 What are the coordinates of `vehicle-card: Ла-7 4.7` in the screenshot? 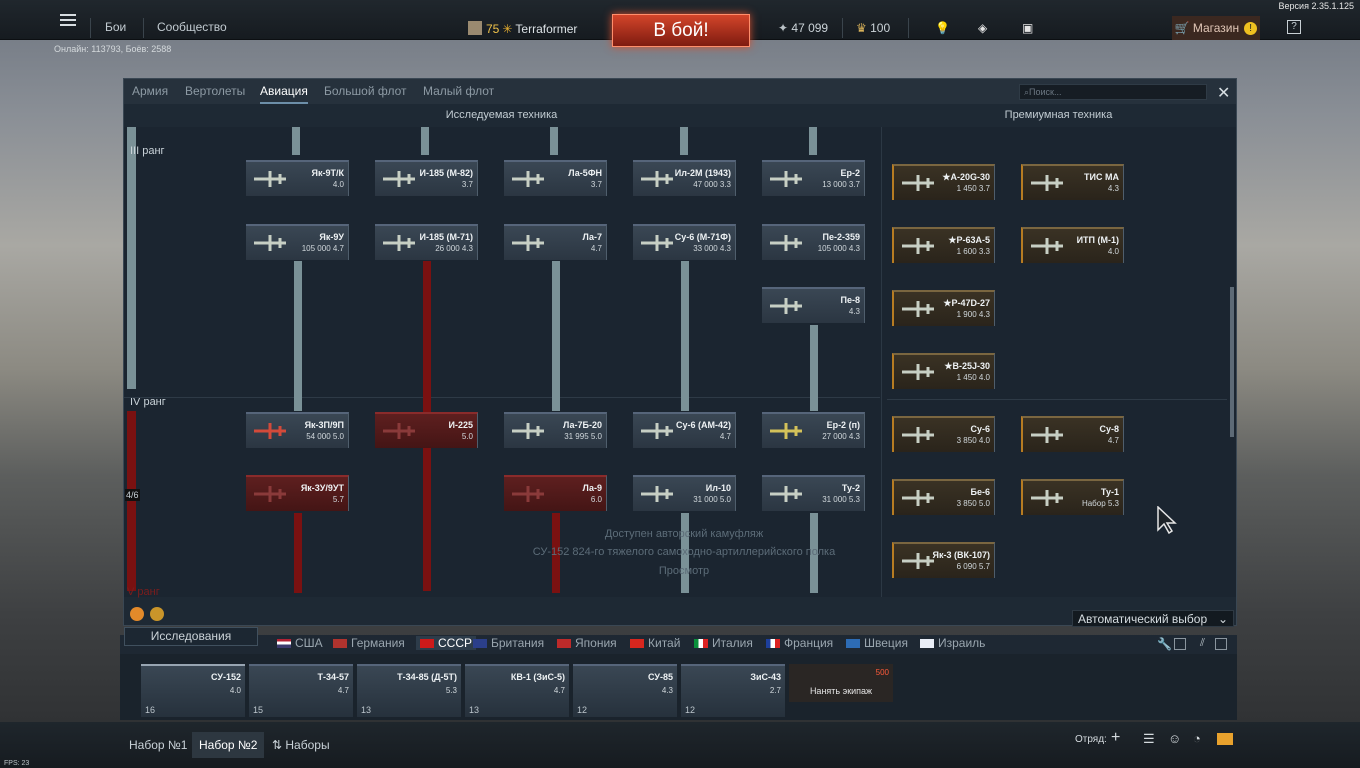 It's located at (555, 242).